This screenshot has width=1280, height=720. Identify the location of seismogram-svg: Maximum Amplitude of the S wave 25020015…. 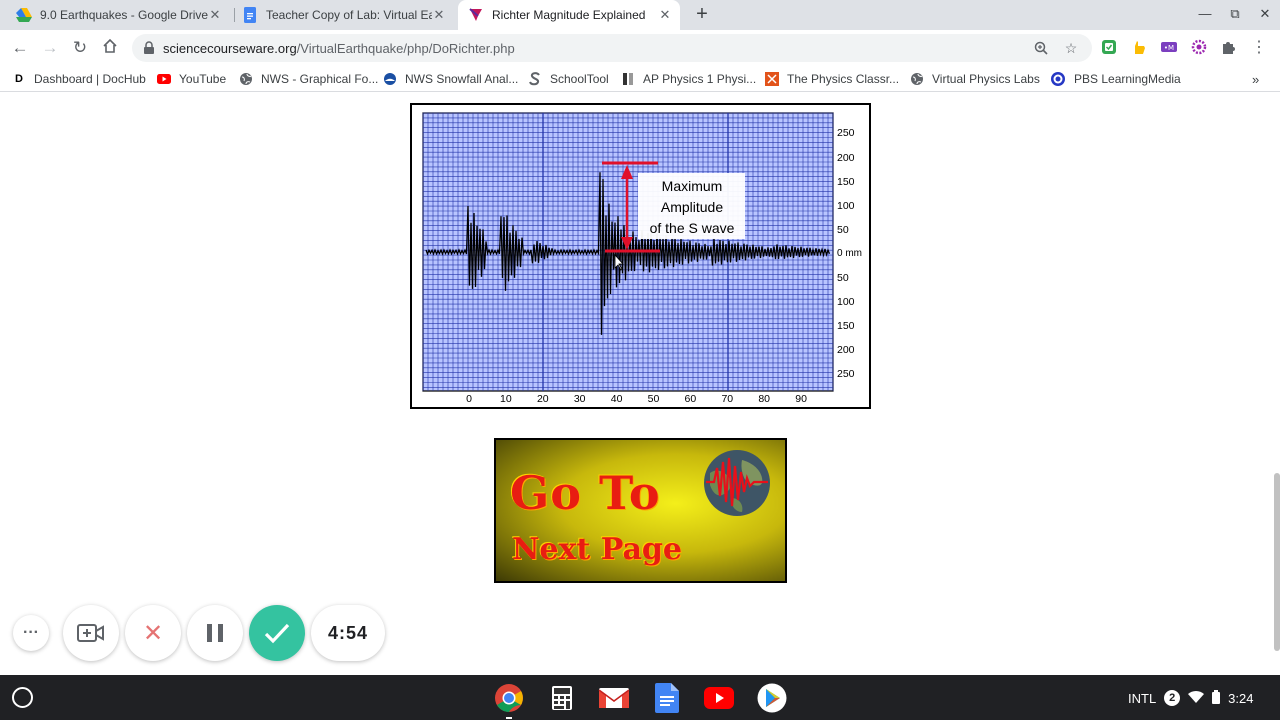
(642, 258).